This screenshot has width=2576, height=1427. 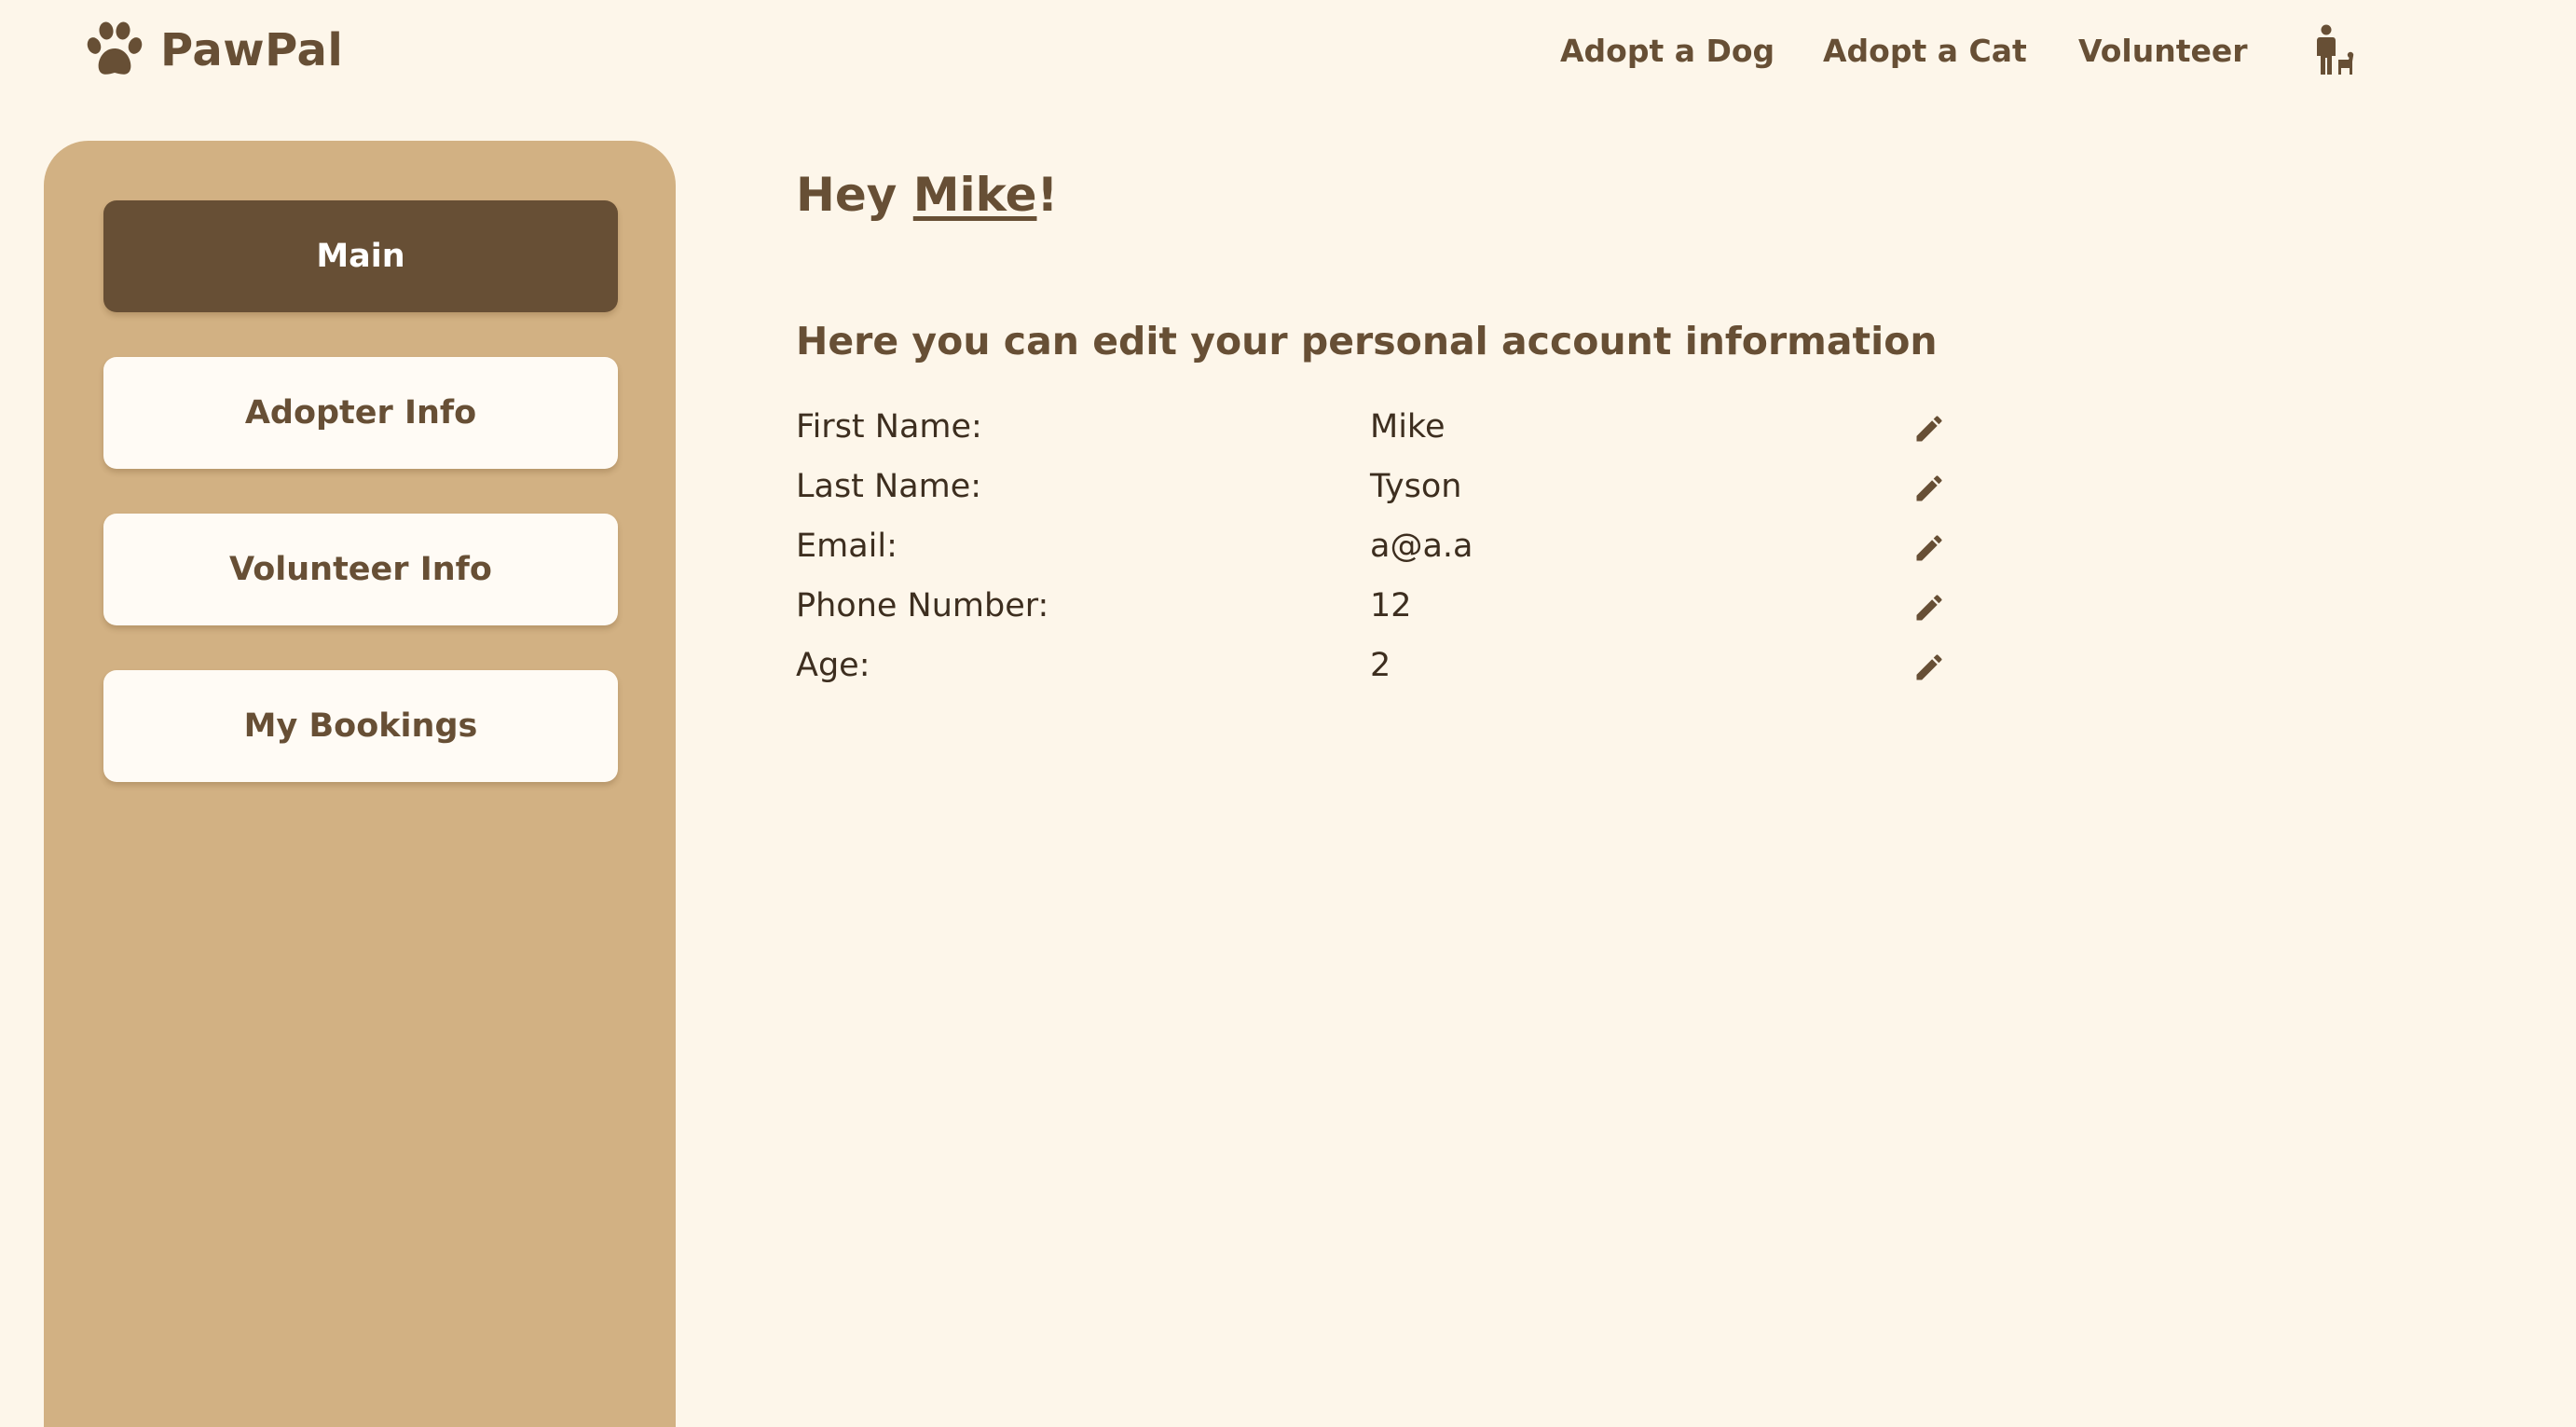 I want to click on field-row-first-name: First Name: Mike, so click(x=1374, y=431).